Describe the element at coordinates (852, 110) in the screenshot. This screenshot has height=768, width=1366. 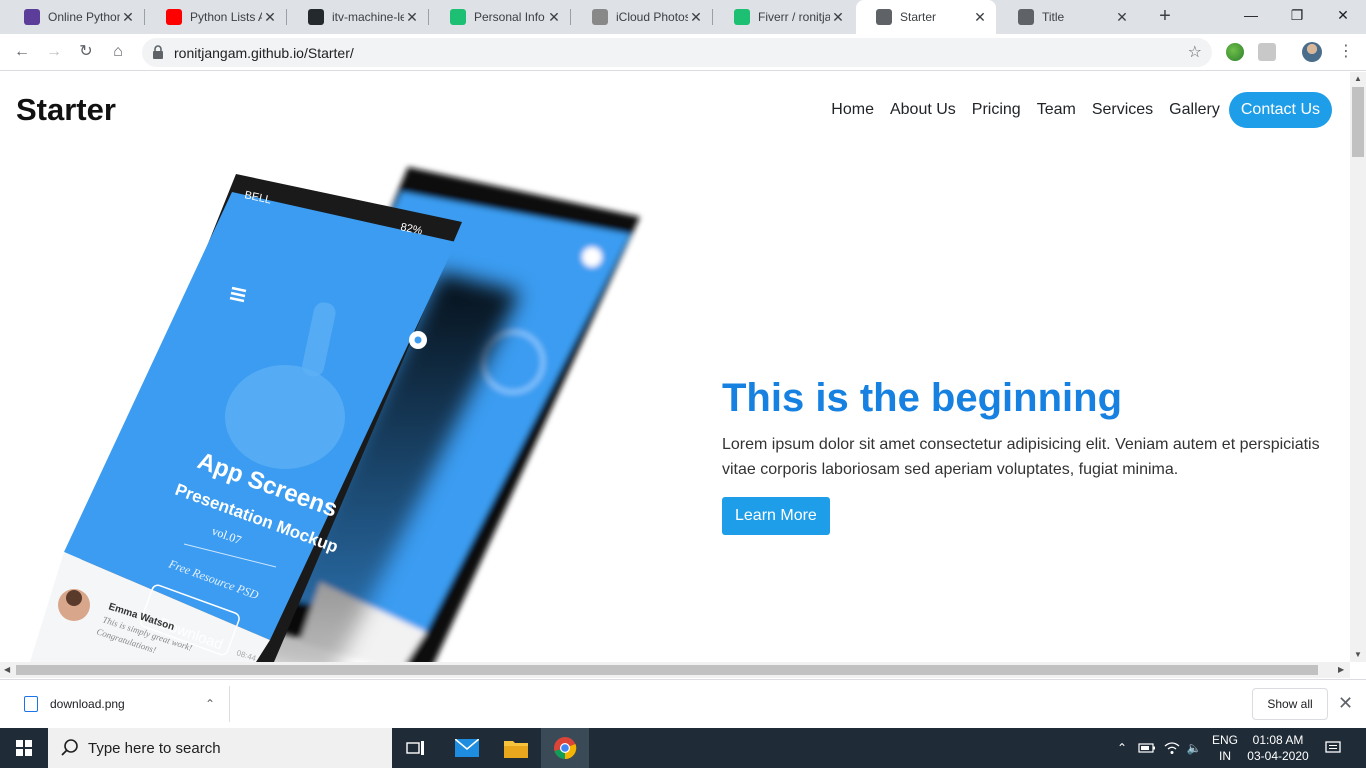
I see `nav-home: Home` at that location.